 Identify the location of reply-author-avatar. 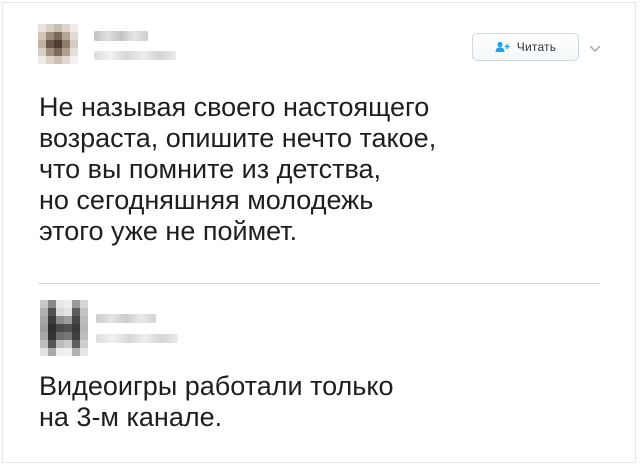
(64, 328).